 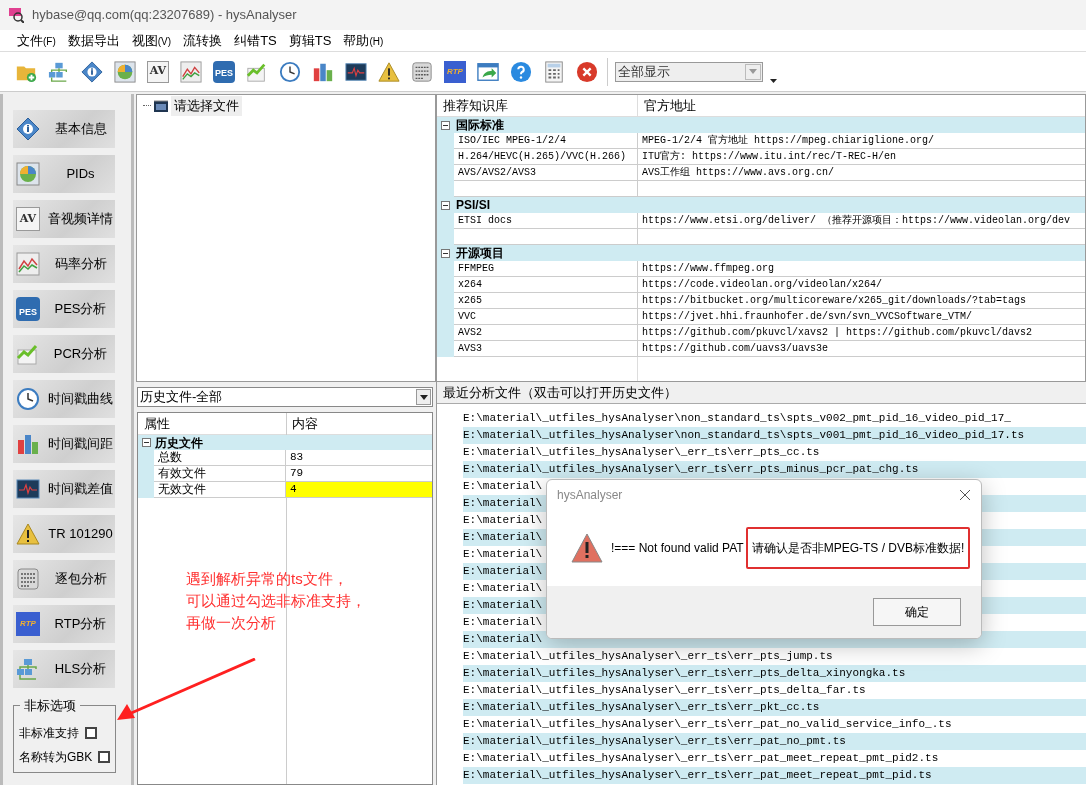 What do you see at coordinates (28, 399) in the screenshot?
I see `clock-icon` at bounding box center [28, 399].